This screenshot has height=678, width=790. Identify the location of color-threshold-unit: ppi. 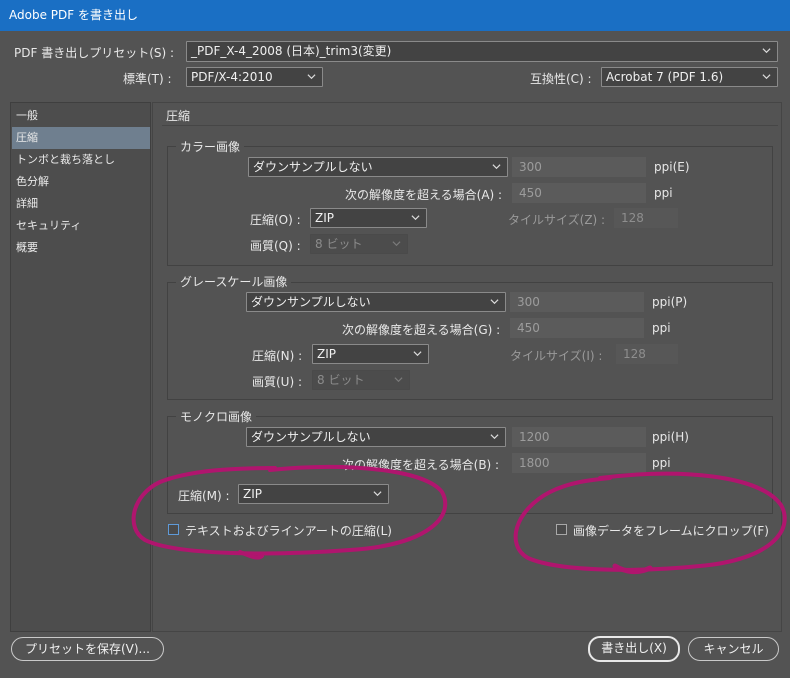
(663, 193).